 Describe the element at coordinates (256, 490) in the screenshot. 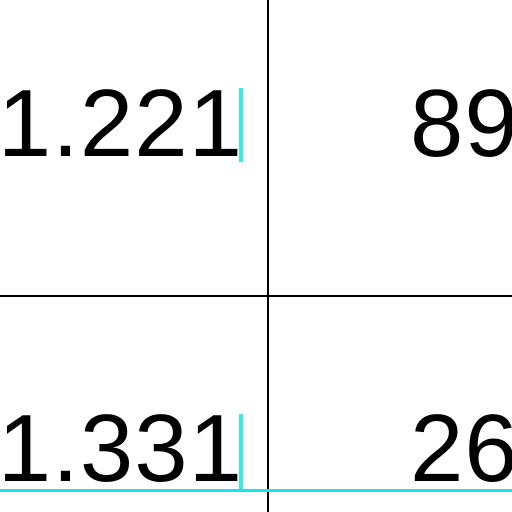

I see `selection-border` at that location.